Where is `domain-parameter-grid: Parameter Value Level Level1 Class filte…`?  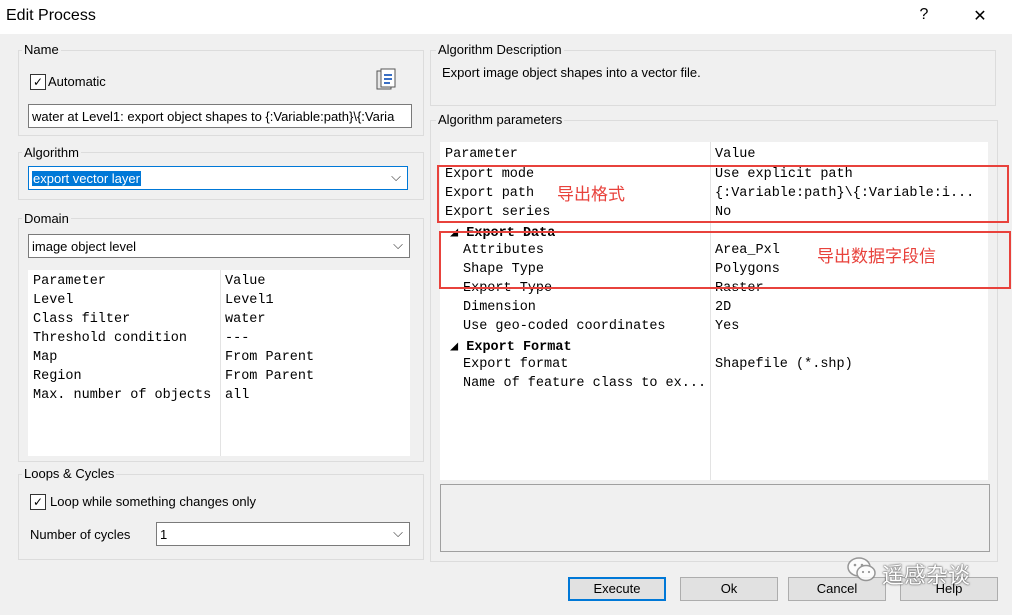
domain-parameter-grid: Parameter Value Level Level1 Class filte… is located at coordinates (219, 363).